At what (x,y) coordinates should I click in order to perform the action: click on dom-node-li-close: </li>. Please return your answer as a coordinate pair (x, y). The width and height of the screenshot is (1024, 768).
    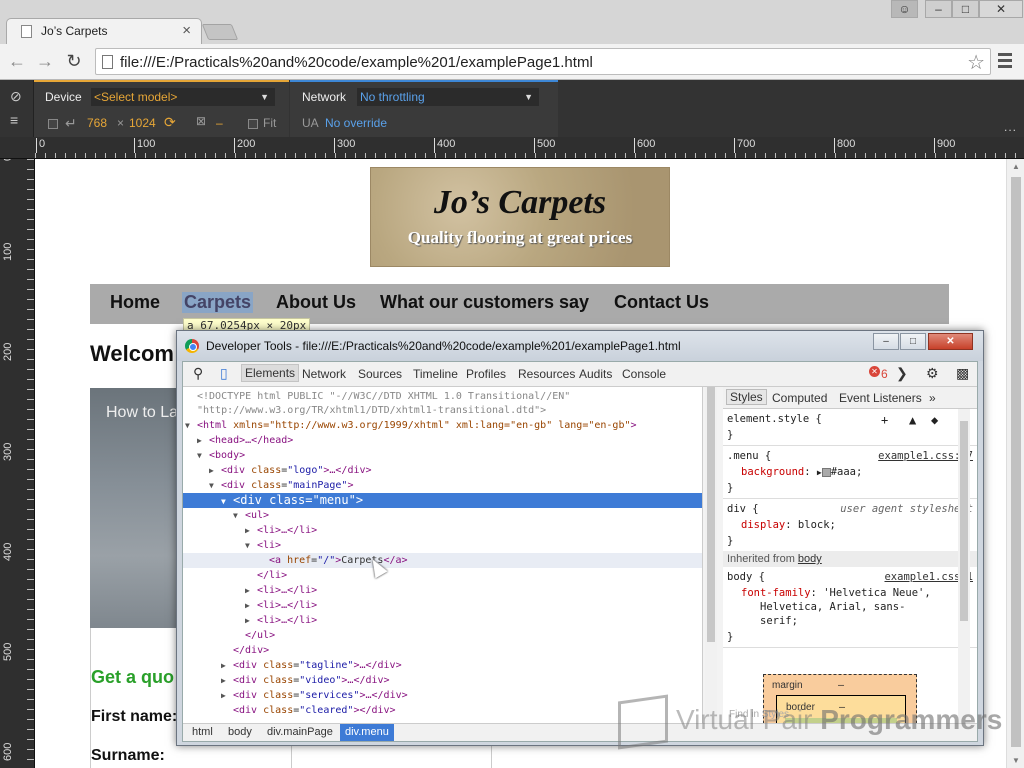
    Looking at the image, I should click on (442, 575).